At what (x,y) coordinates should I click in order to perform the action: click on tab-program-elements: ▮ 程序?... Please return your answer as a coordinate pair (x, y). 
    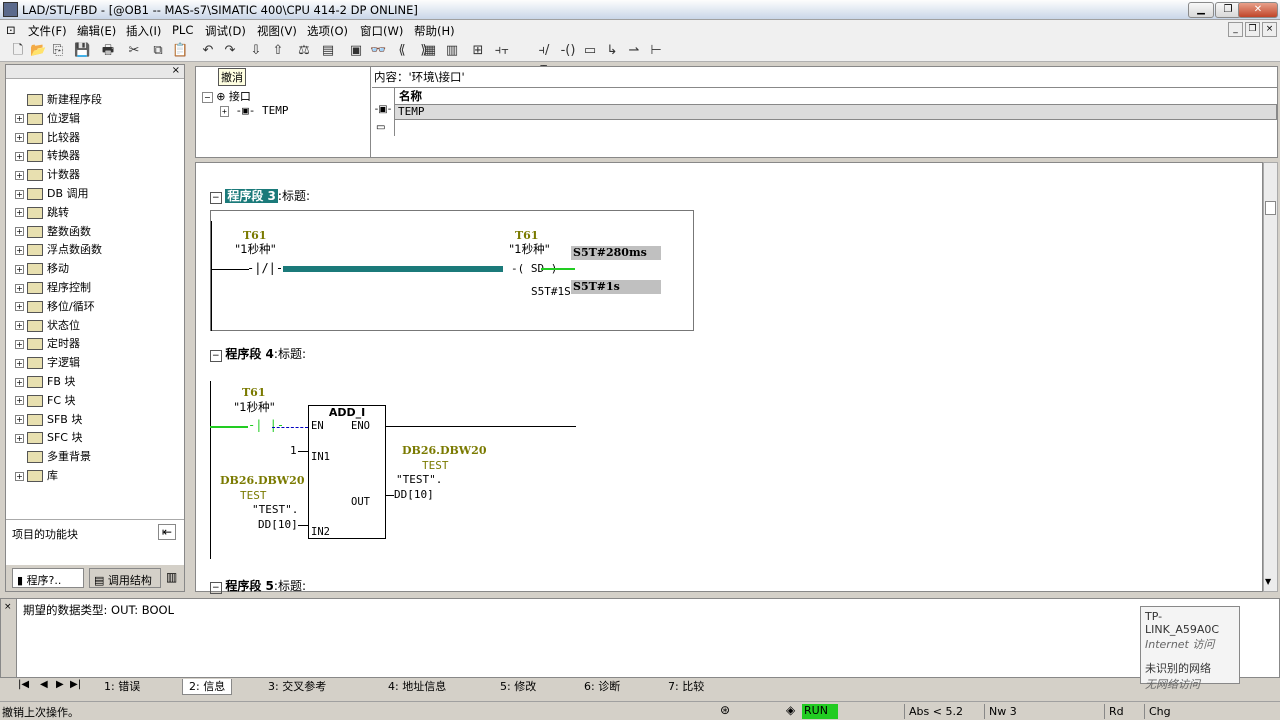
    Looking at the image, I should click on (48, 578).